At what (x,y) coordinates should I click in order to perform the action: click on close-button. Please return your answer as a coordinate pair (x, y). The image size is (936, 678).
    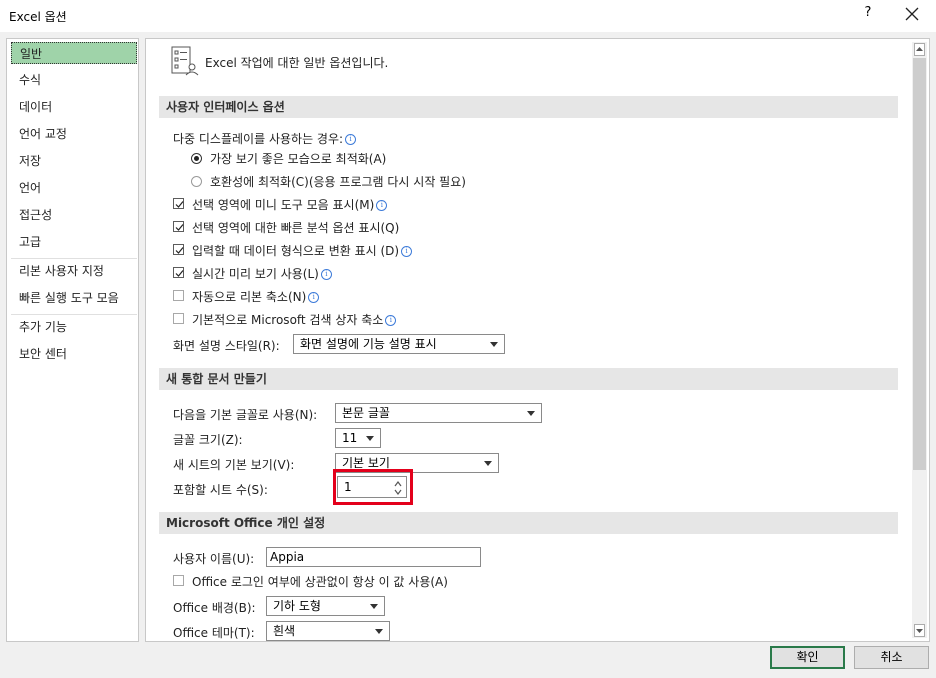
    Looking at the image, I should click on (912, 15).